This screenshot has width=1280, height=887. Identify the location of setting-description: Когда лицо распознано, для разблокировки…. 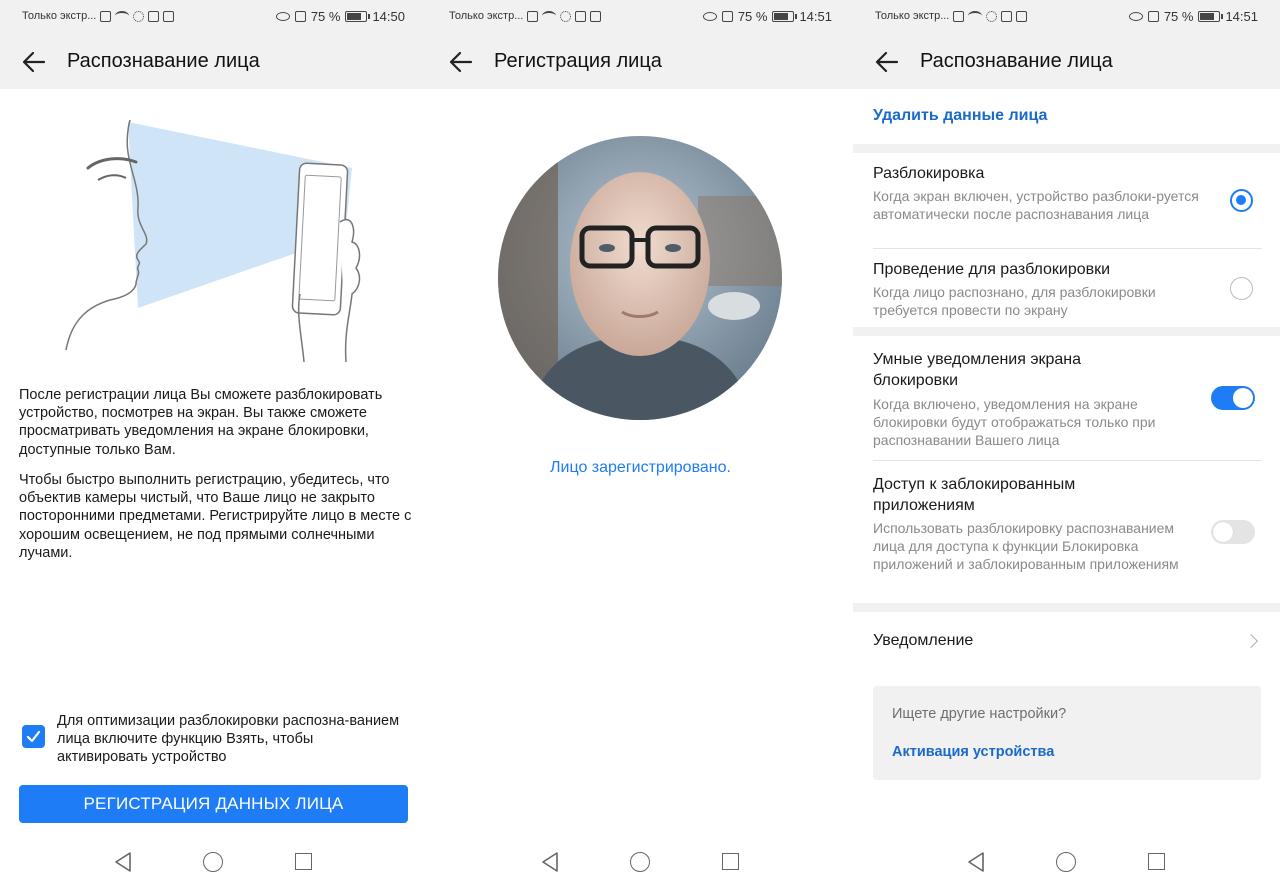
(1014, 301).